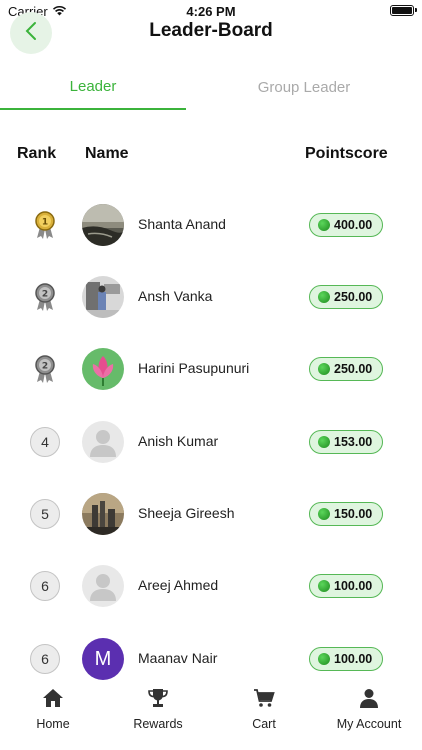 The image size is (422, 750). Describe the element at coordinates (178, 441) in the screenshot. I see `user-name: Anish Kumar` at that location.